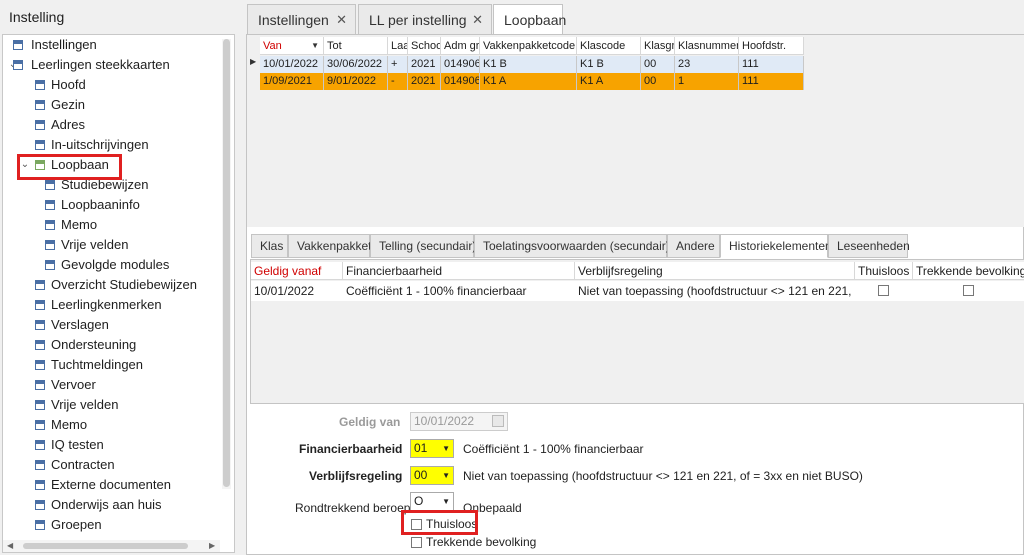 This screenshot has height=555, width=1024. What do you see at coordinates (212, 546) in the screenshot?
I see `scroll-right-icon: ▶` at bounding box center [212, 546].